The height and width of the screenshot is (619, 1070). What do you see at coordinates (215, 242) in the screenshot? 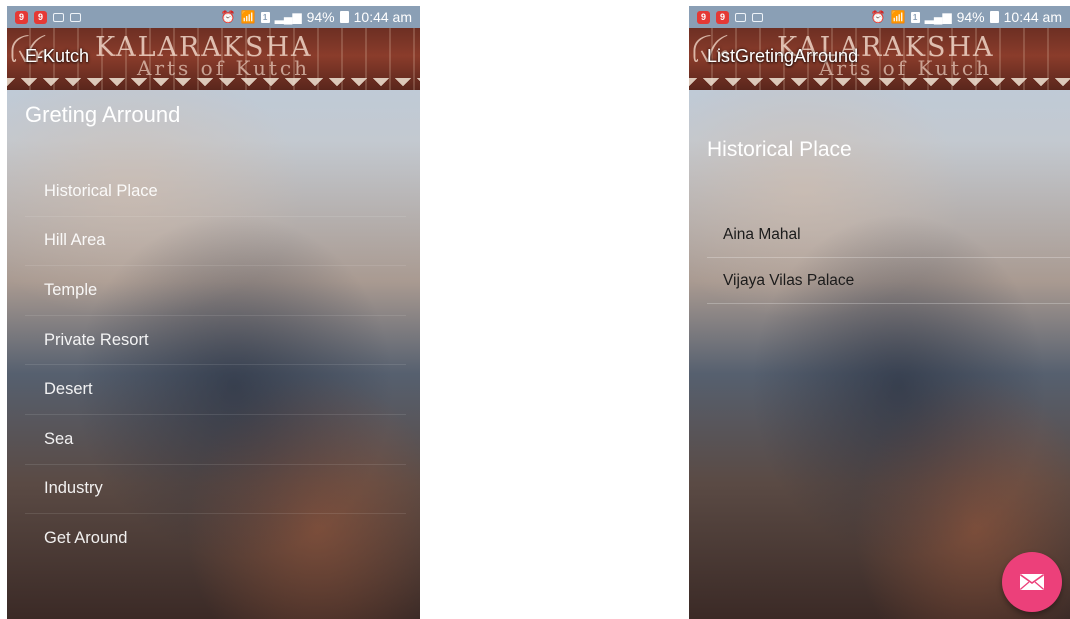
I see `category-item-hill-area: Hill Area` at bounding box center [215, 242].